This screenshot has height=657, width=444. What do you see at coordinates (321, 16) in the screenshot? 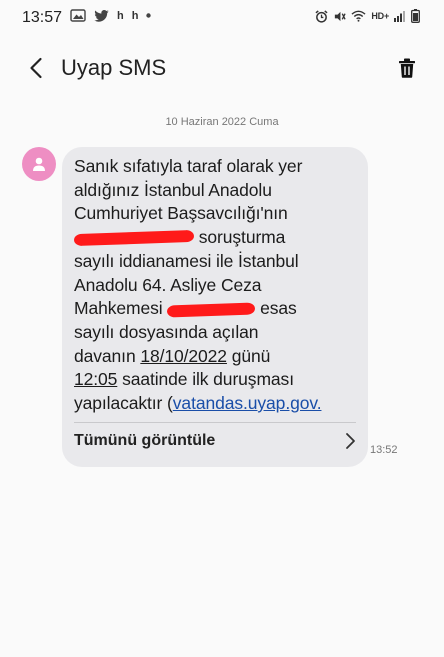
I see `alarm-icon` at bounding box center [321, 16].